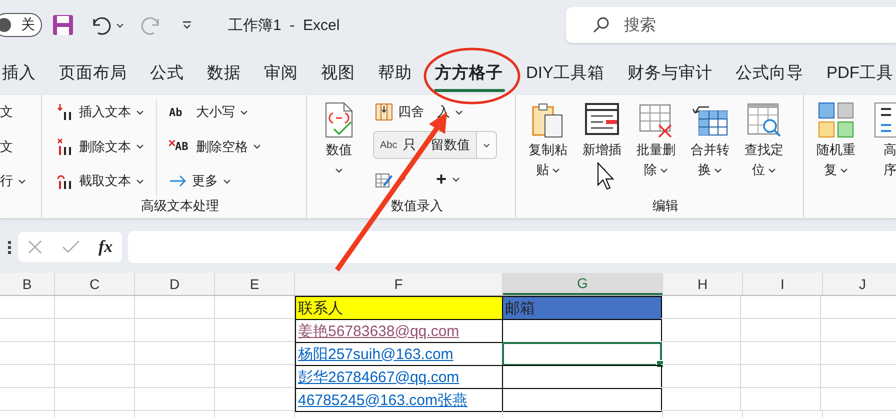  I want to click on column-header: D, so click(175, 284).